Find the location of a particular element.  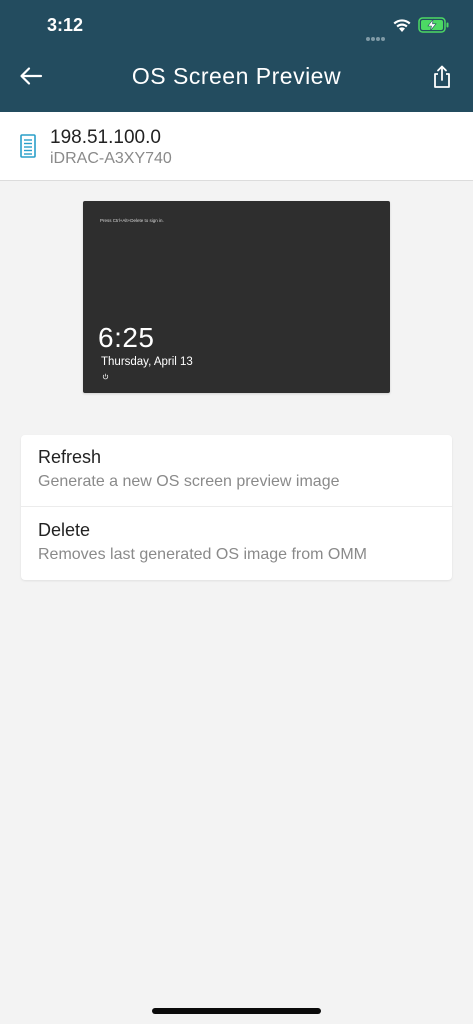

delete-title: Delete is located at coordinates (64, 530).